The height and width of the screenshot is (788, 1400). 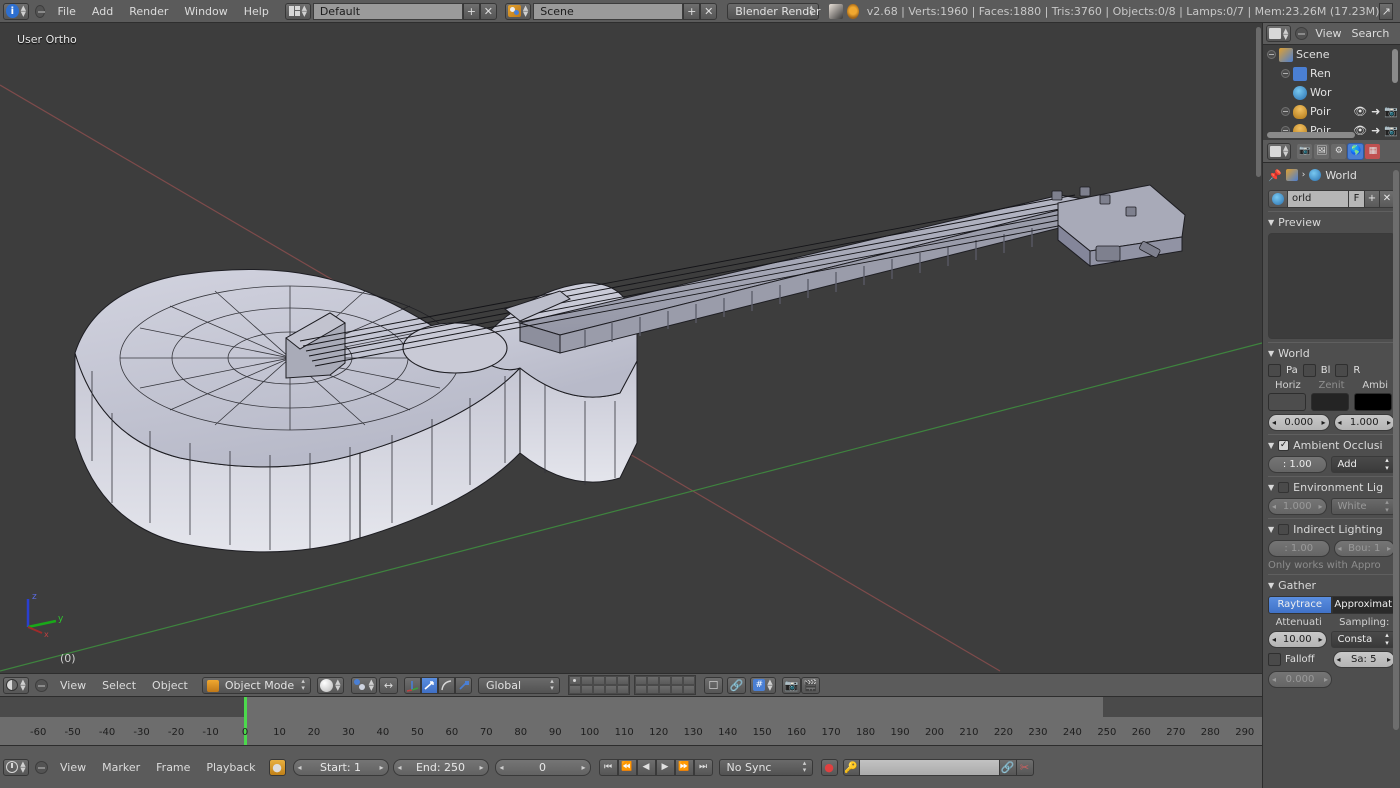 I want to click on prev-keyframe-icon: ⏪, so click(x=627, y=767).